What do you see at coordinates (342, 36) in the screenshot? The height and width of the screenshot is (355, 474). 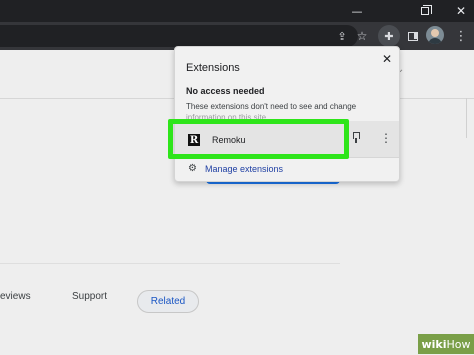 I see `share-icon: ⇪` at bounding box center [342, 36].